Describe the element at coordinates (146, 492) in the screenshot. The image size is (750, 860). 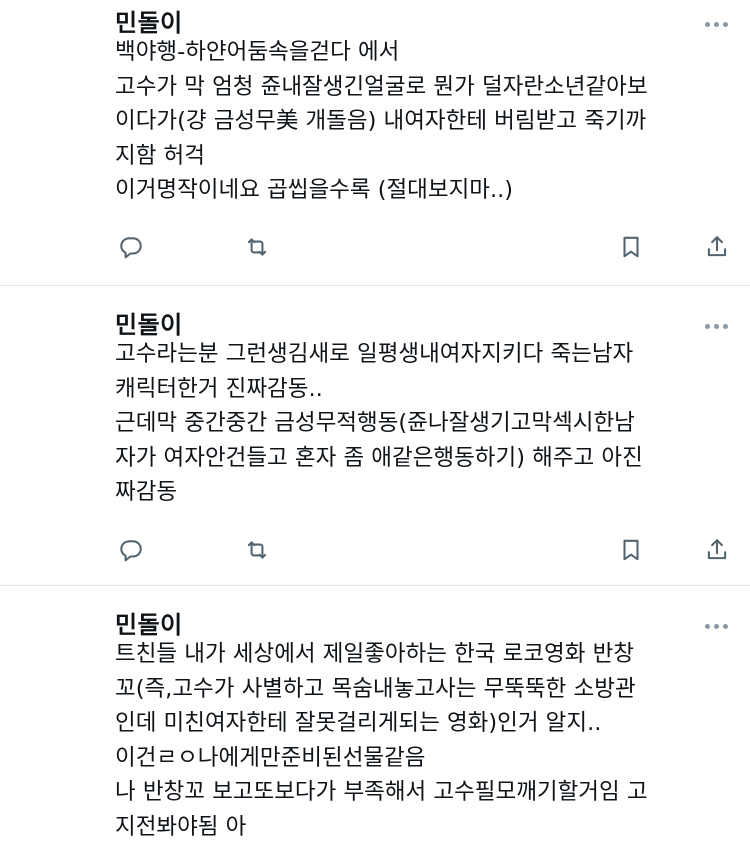
I see `tweet-text-line: 짜감동` at that location.